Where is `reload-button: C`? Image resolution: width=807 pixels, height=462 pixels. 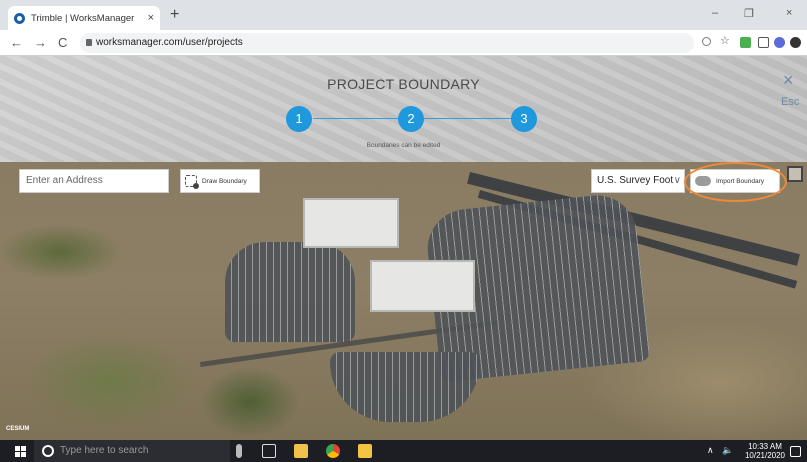 reload-button: C is located at coordinates (62, 42).